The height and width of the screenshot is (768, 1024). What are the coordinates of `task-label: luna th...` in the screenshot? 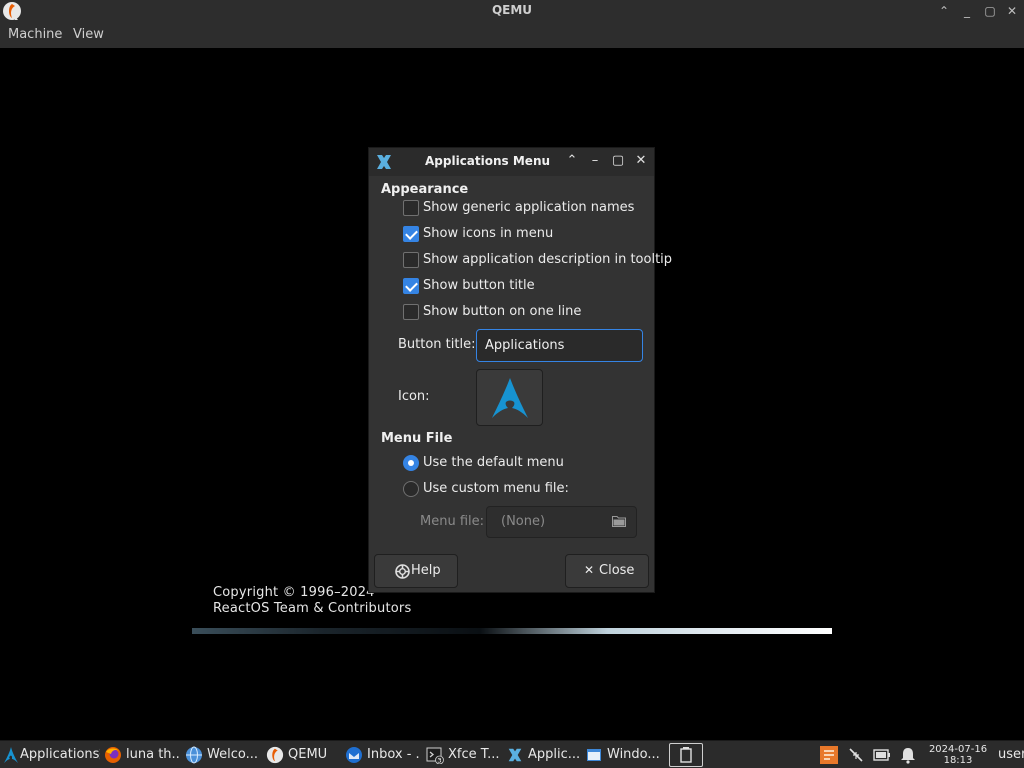 It's located at (153, 754).